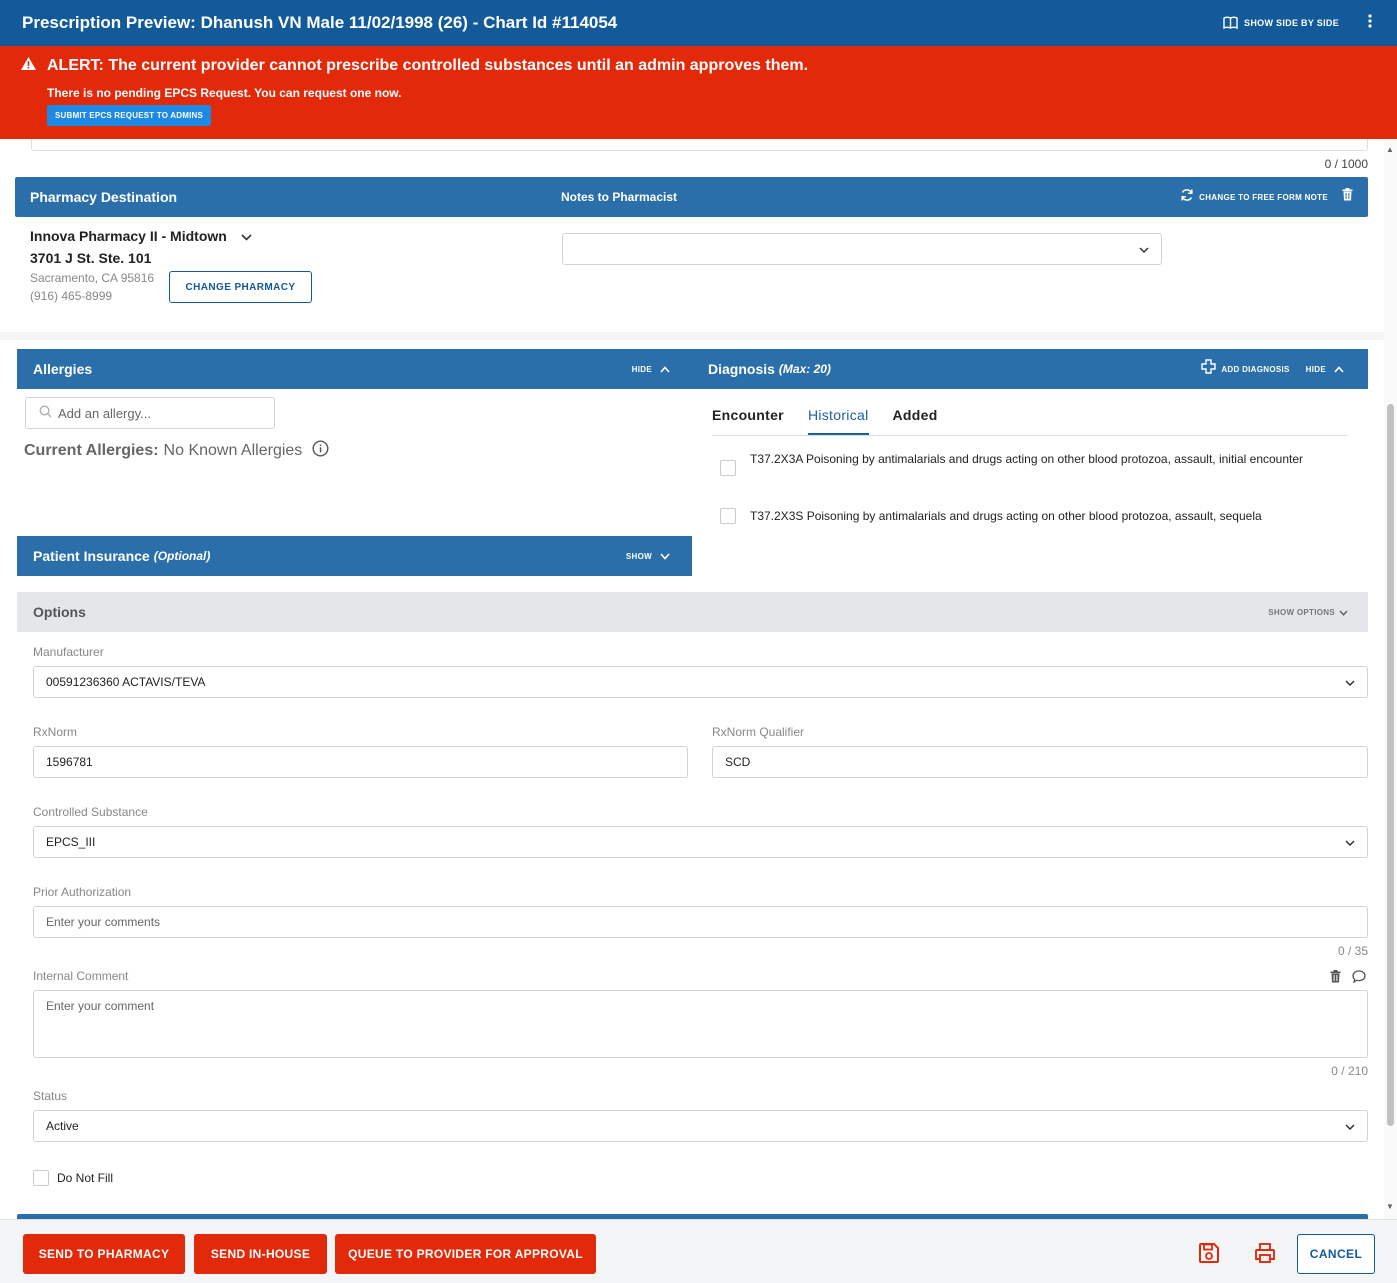 The width and height of the screenshot is (1397, 1283). Describe the element at coordinates (1030, 369) in the screenshot. I see `diagnosis-header: Diagnosis (Max: 20) ADD DIAGNOSIS HIDE` at that location.